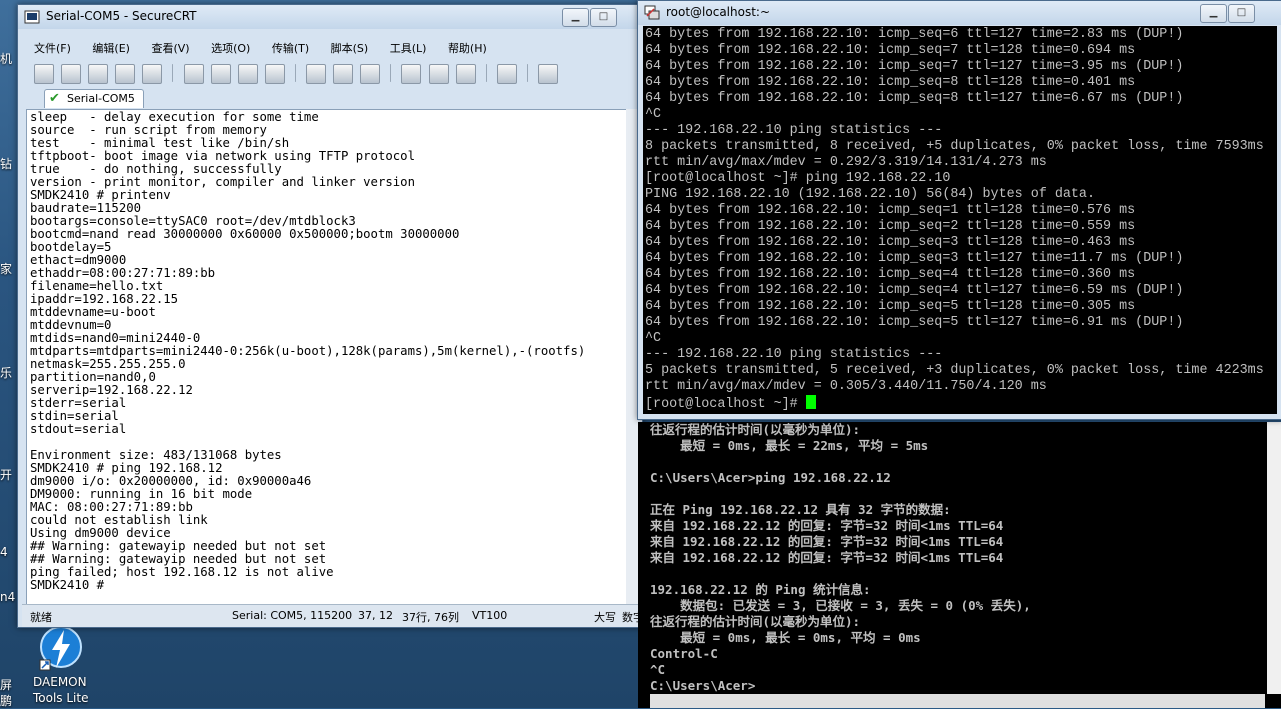 The image size is (1281, 709). Describe the element at coordinates (6, 269) in the screenshot. I see `desktop-label: 家` at that location.